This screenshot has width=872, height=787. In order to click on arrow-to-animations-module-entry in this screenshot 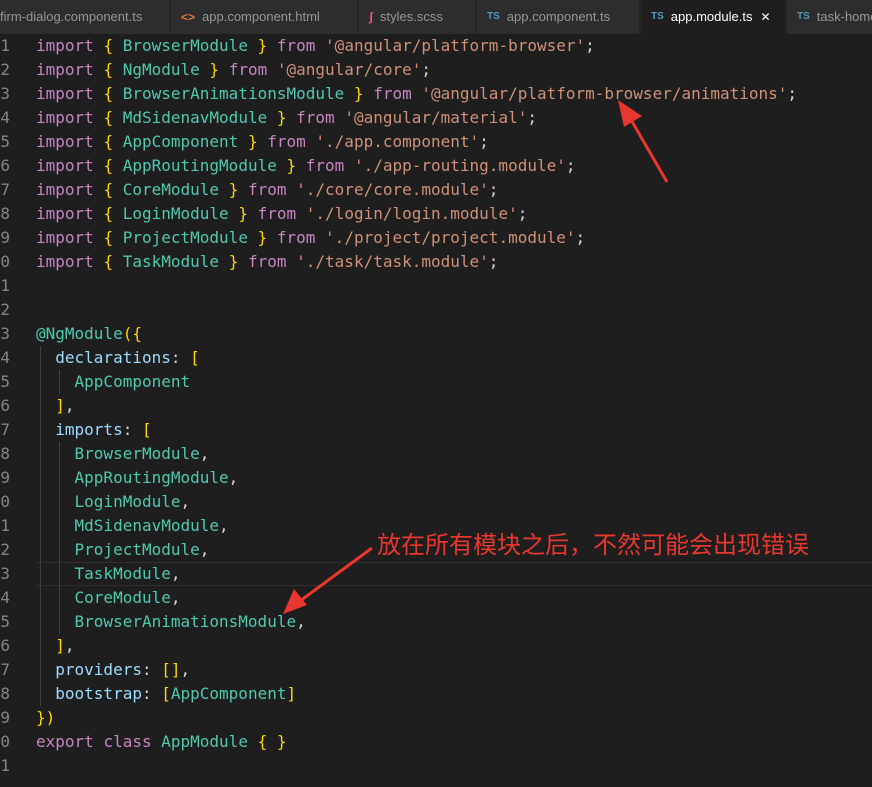, I will do `click(328, 580)`.